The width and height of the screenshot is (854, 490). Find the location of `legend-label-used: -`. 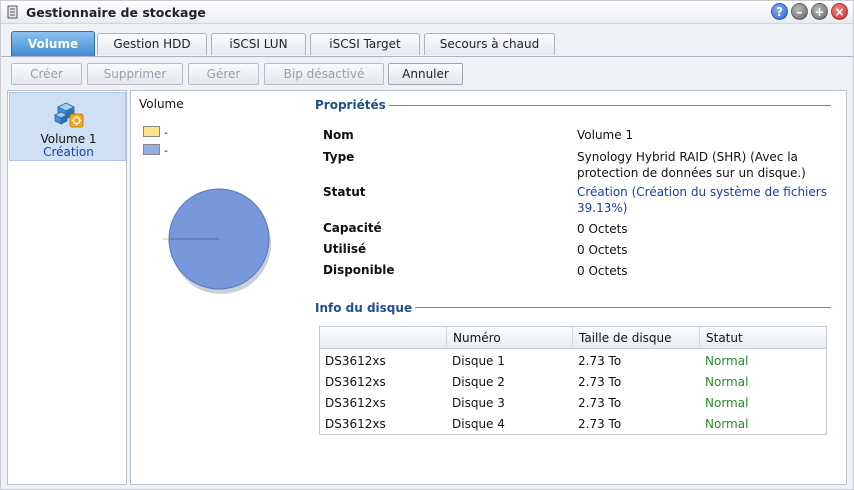

legend-label-used: - is located at coordinates (166, 132).